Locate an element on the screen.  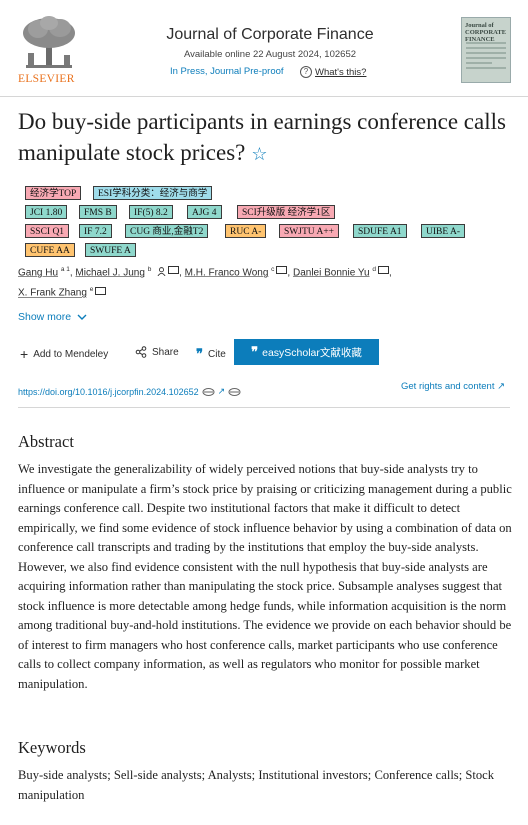
add-to-mendeley-button: + Add to Mendeley is located at coordinates (64, 354).